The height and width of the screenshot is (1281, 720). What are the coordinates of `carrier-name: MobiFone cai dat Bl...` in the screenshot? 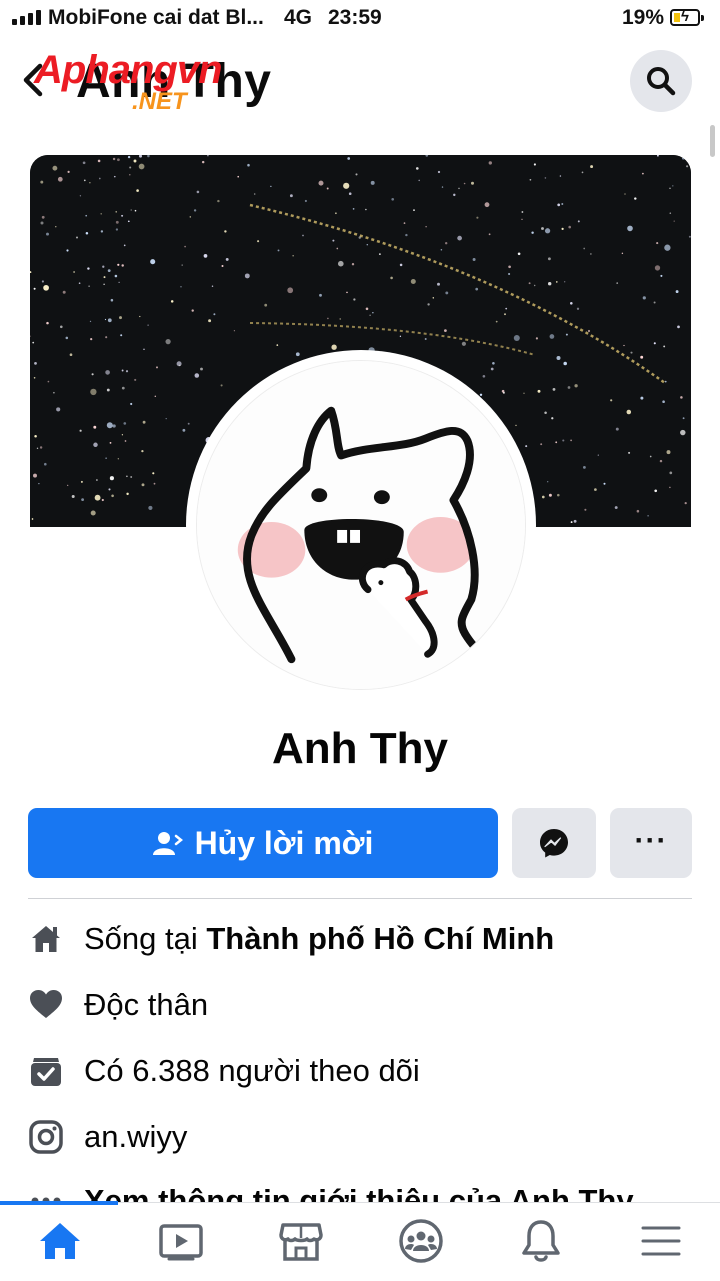 It's located at (156, 17).